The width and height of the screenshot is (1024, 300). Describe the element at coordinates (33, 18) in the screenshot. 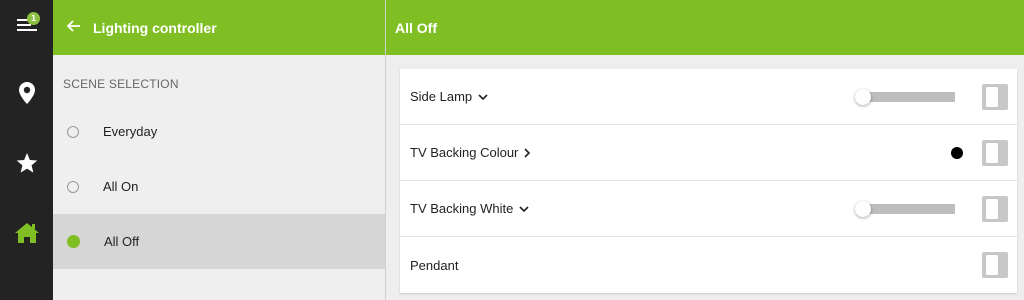

I see `notification-badge: 1` at that location.